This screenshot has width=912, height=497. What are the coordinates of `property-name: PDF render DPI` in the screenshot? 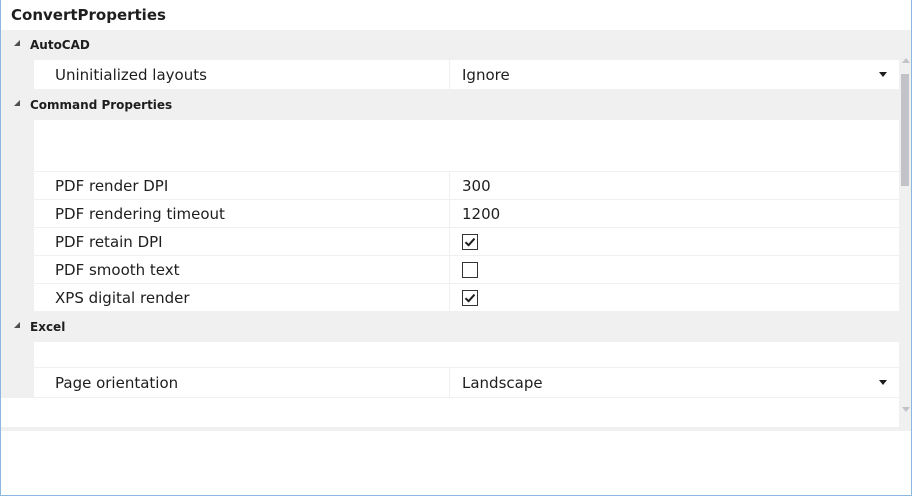 It's located at (112, 186).